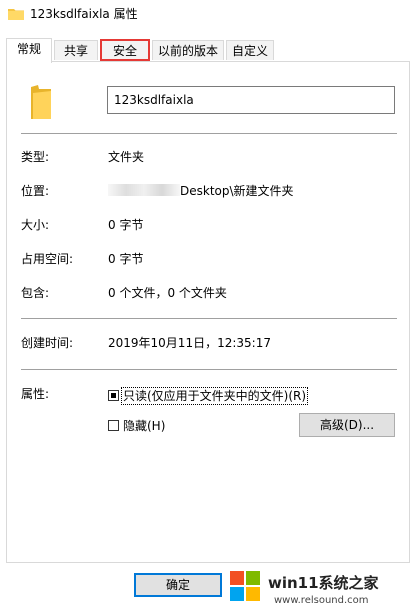  What do you see at coordinates (126, 225) in the screenshot?
I see `size-value: 0 字节` at bounding box center [126, 225].